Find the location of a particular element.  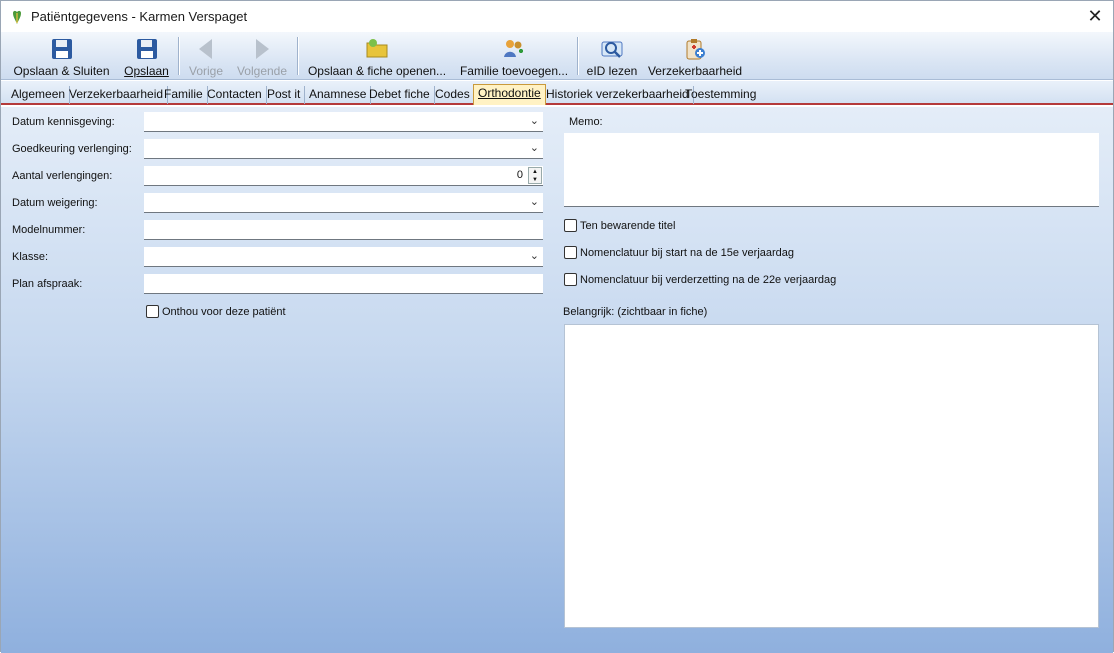

plan-afspraak-input is located at coordinates (343, 284).